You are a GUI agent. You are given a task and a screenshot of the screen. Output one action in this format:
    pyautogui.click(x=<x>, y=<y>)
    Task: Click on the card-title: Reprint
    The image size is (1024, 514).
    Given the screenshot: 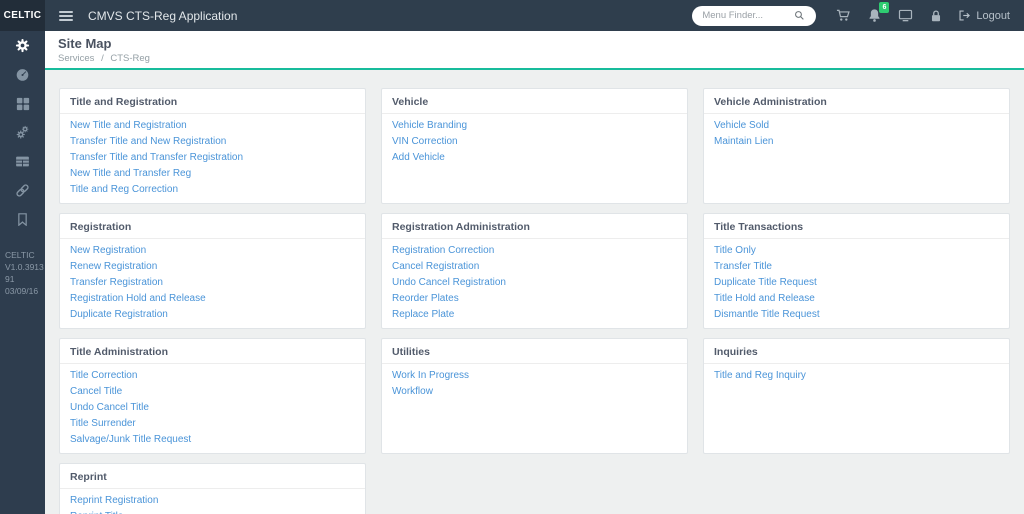 What is the action you would take?
    pyautogui.click(x=212, y=476)
    